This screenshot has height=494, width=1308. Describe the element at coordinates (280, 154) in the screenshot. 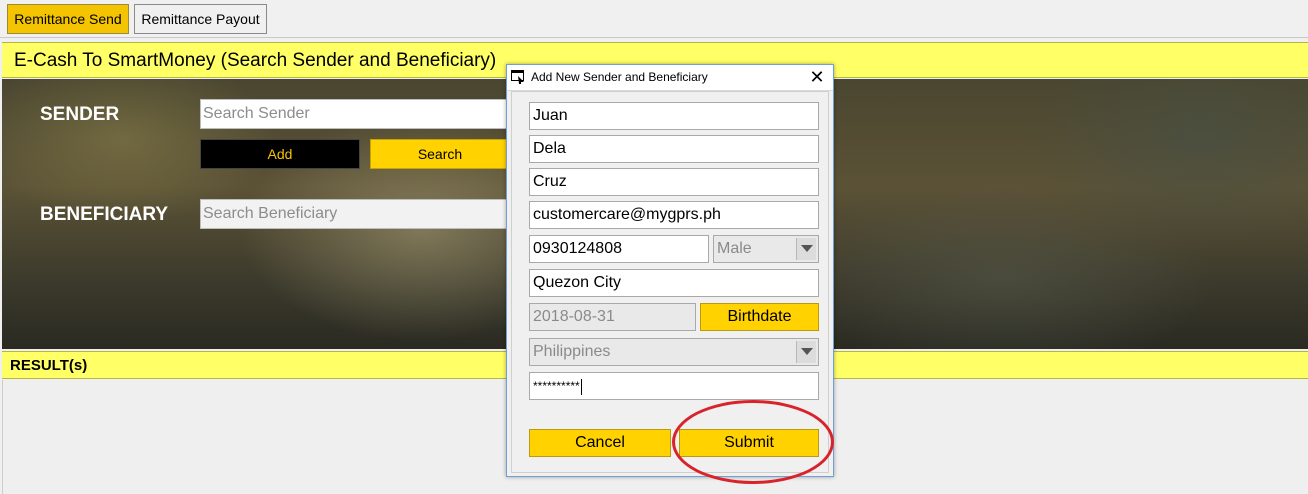

I see `add-sender-button: Add` at that location.